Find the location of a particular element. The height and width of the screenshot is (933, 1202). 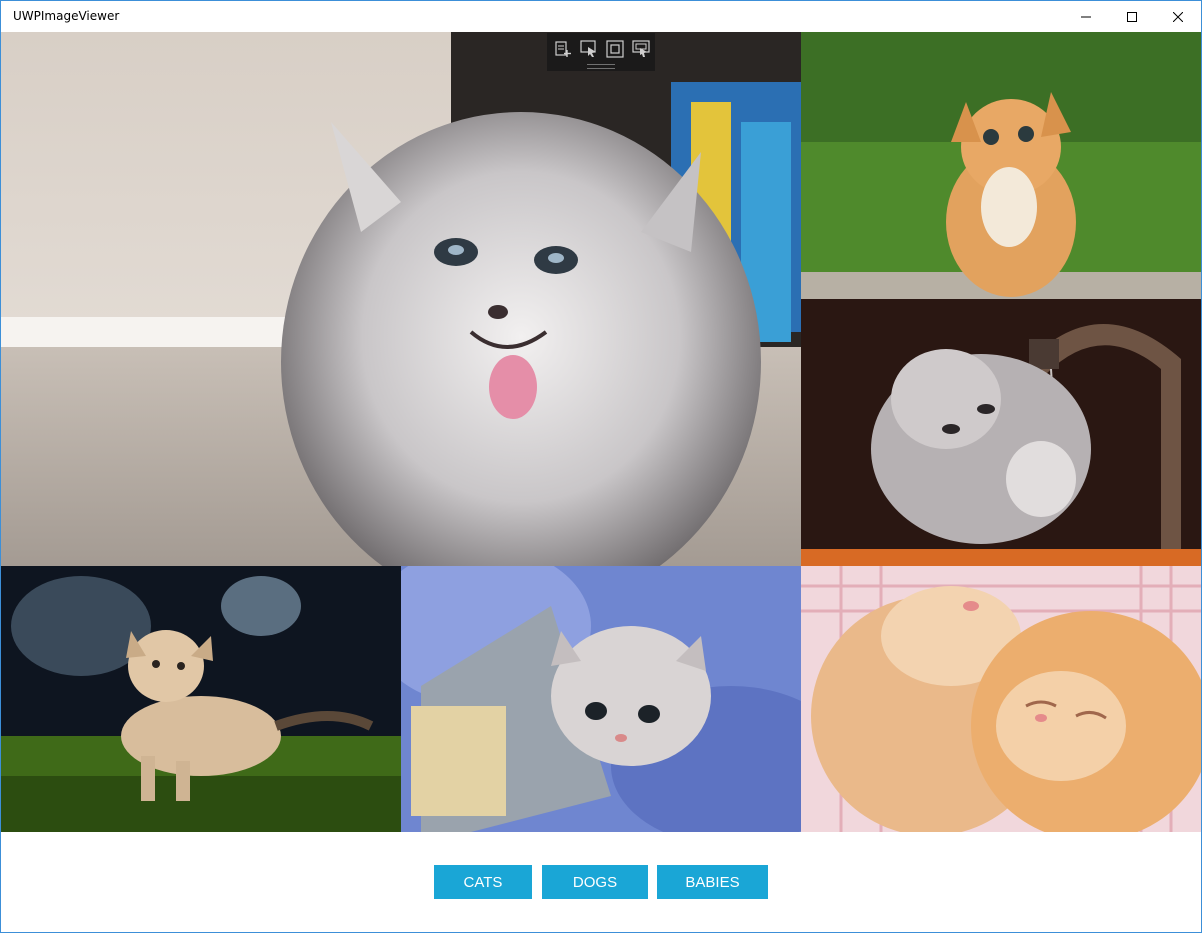

close-icon is located at coordinates (1178, 16).